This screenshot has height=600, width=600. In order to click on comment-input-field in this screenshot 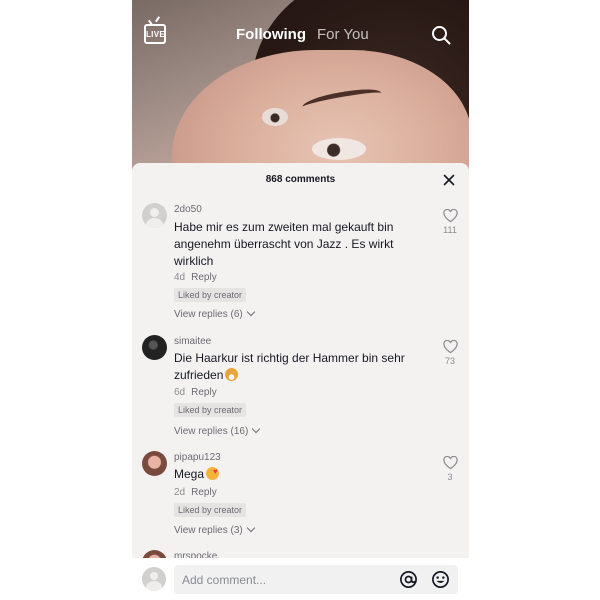, I will do `click(316, 579)`.